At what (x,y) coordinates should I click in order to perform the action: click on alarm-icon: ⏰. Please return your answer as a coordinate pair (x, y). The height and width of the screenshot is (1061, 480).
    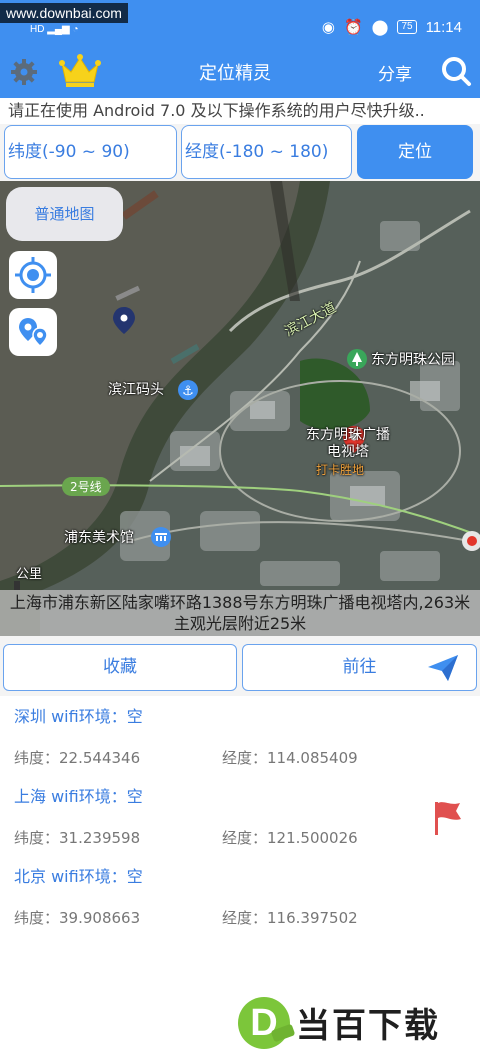
    Looking at the image, I should click on (353, 27).